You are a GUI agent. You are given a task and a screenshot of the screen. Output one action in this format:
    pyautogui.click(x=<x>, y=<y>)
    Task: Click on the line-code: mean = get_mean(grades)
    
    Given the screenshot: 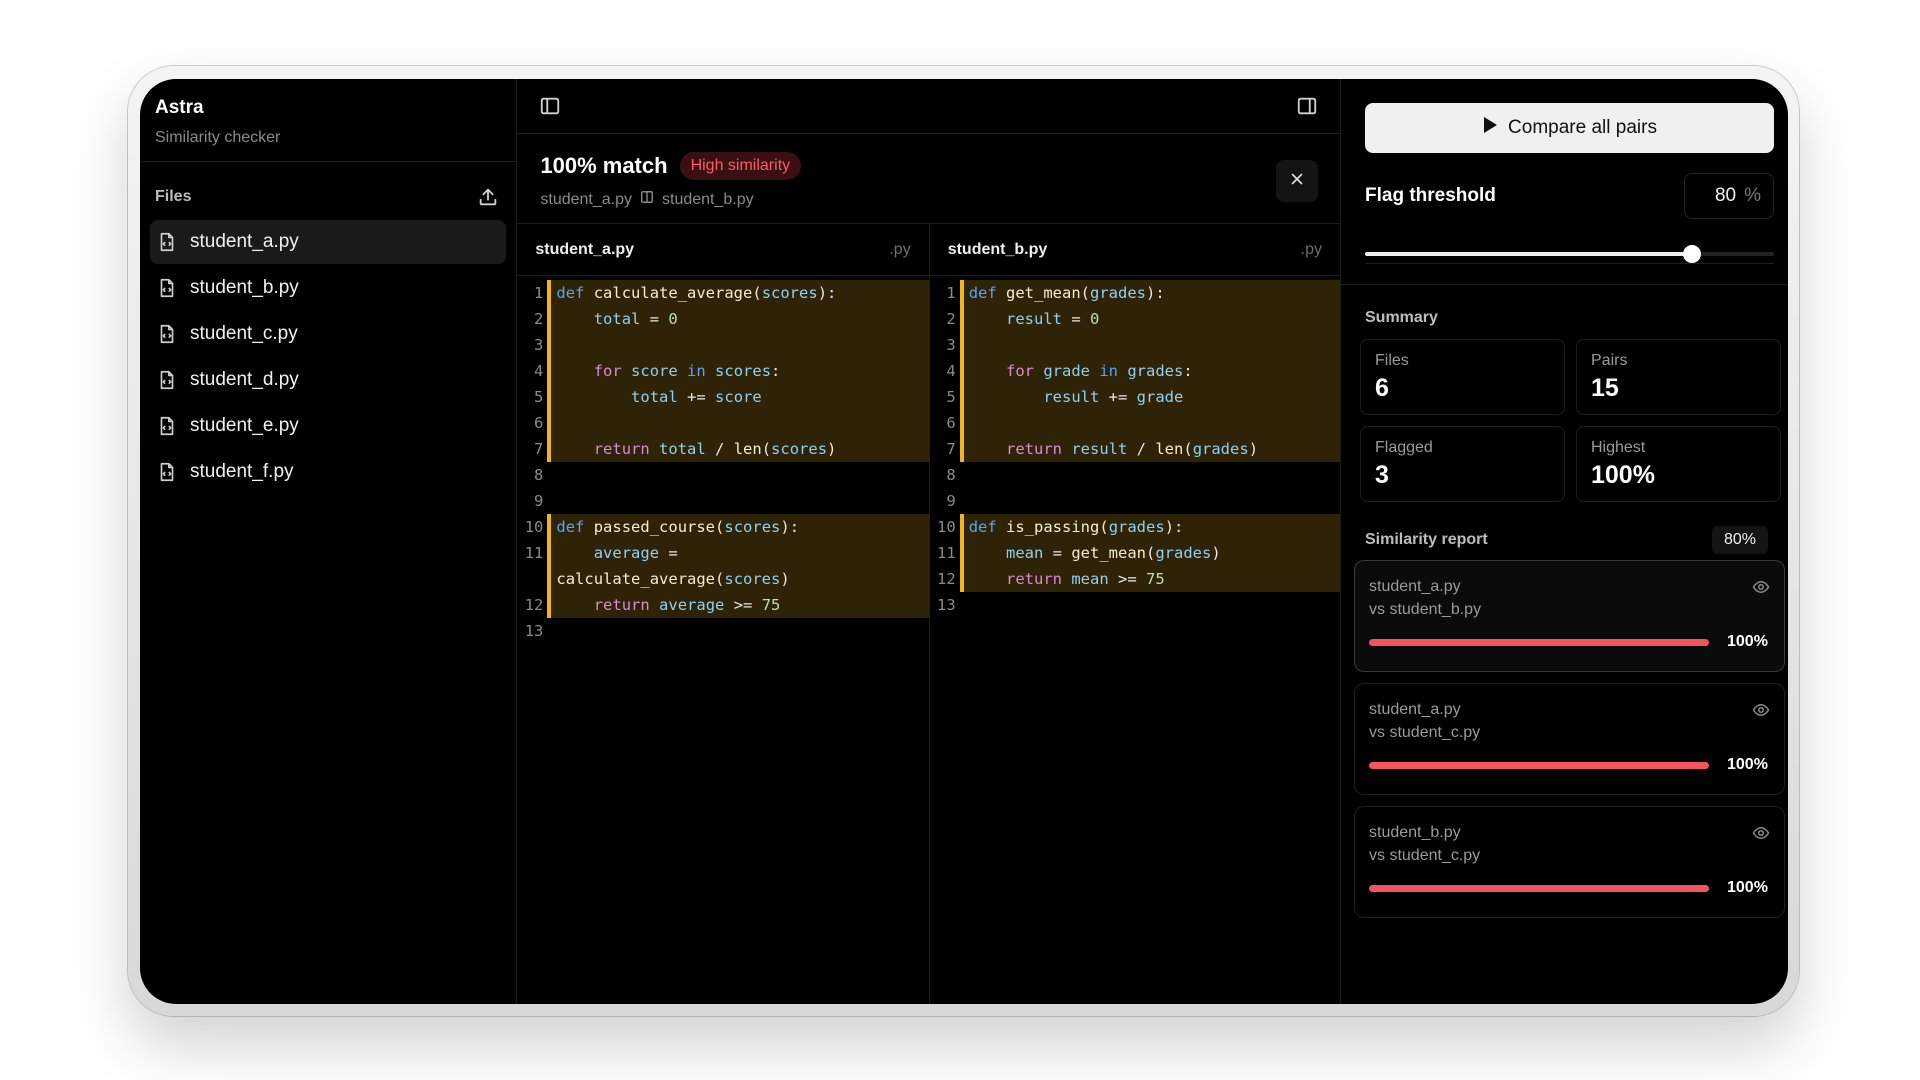 What is the action you would take?
    pyautogui.click(x=1149, y=553)
    